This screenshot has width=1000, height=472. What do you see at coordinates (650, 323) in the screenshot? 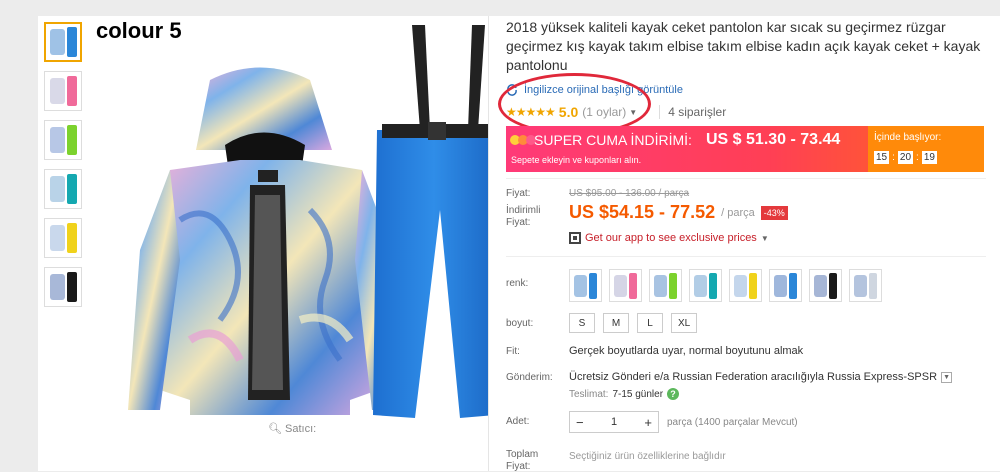
I see `size-option-l: L` at bounding box center [650, 323].